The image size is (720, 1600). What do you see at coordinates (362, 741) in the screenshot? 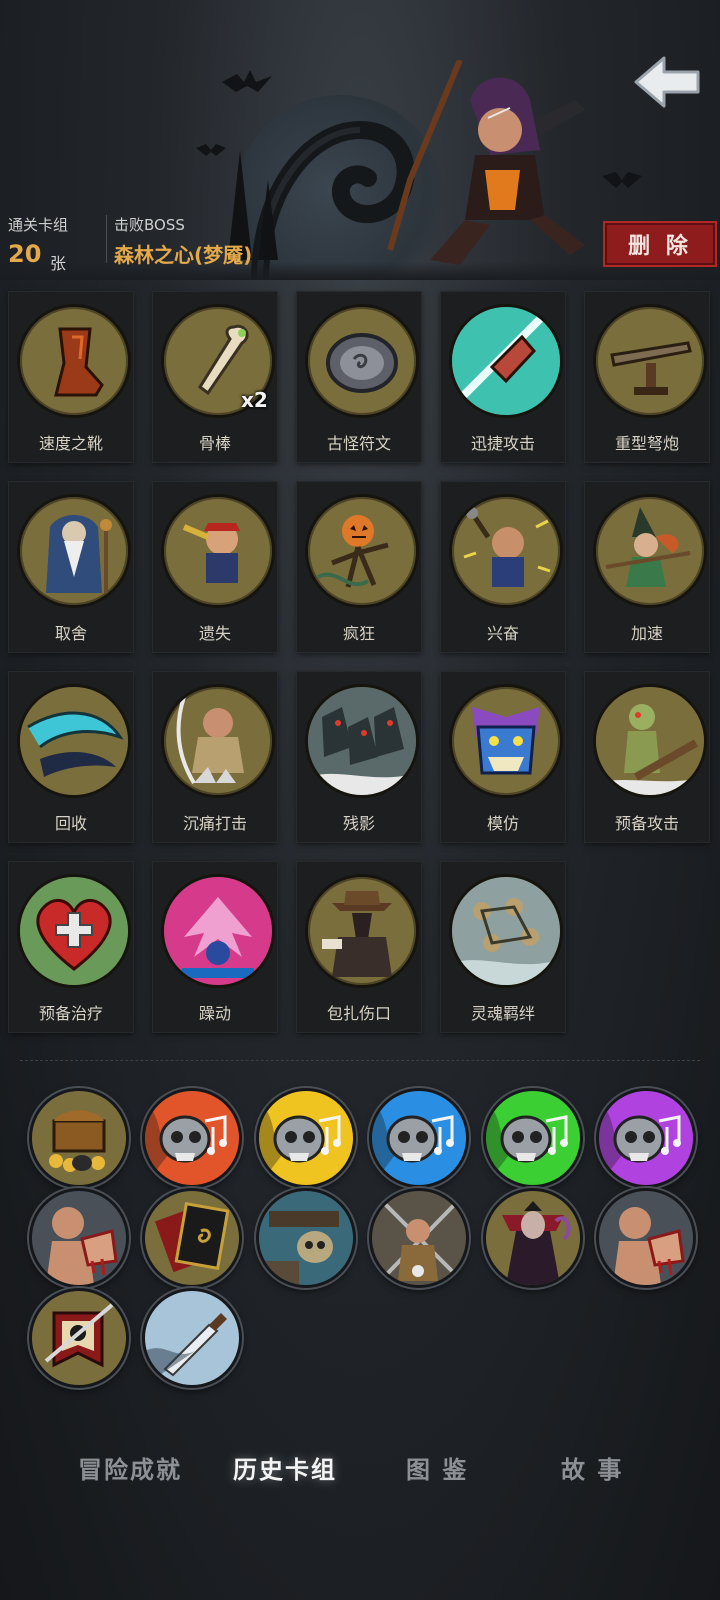
I see `shadow-clones-icon` at bounding box center [362, 741].